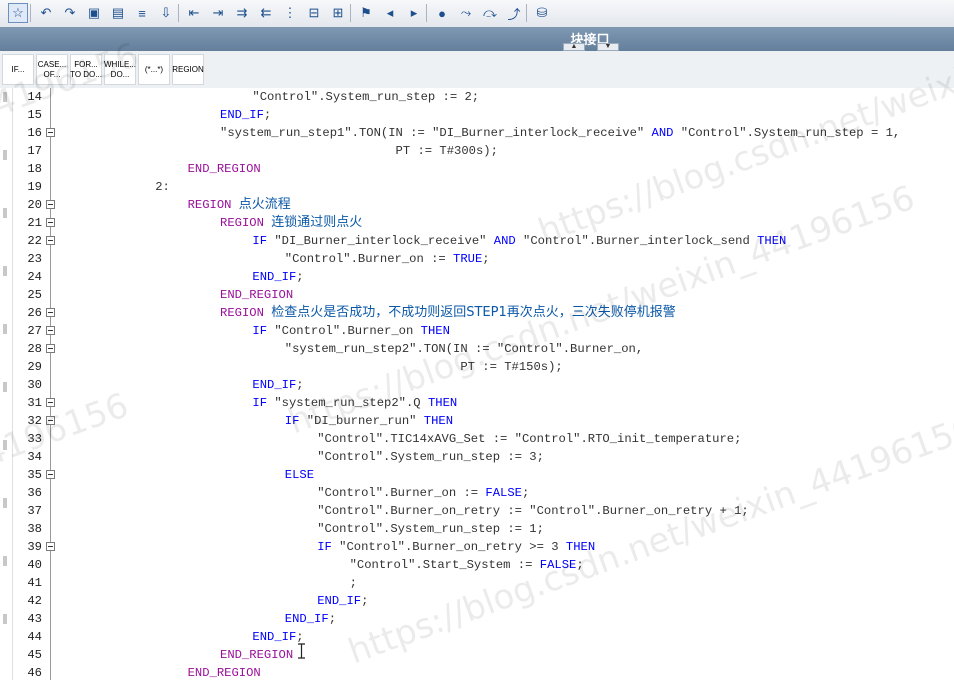 Image resolution: width=954 pixels, height=682 pixels. What do you see at coordinates (477, 583) in the screenshot?
I see `code-line: 41;` at bounding box center [477, 583].